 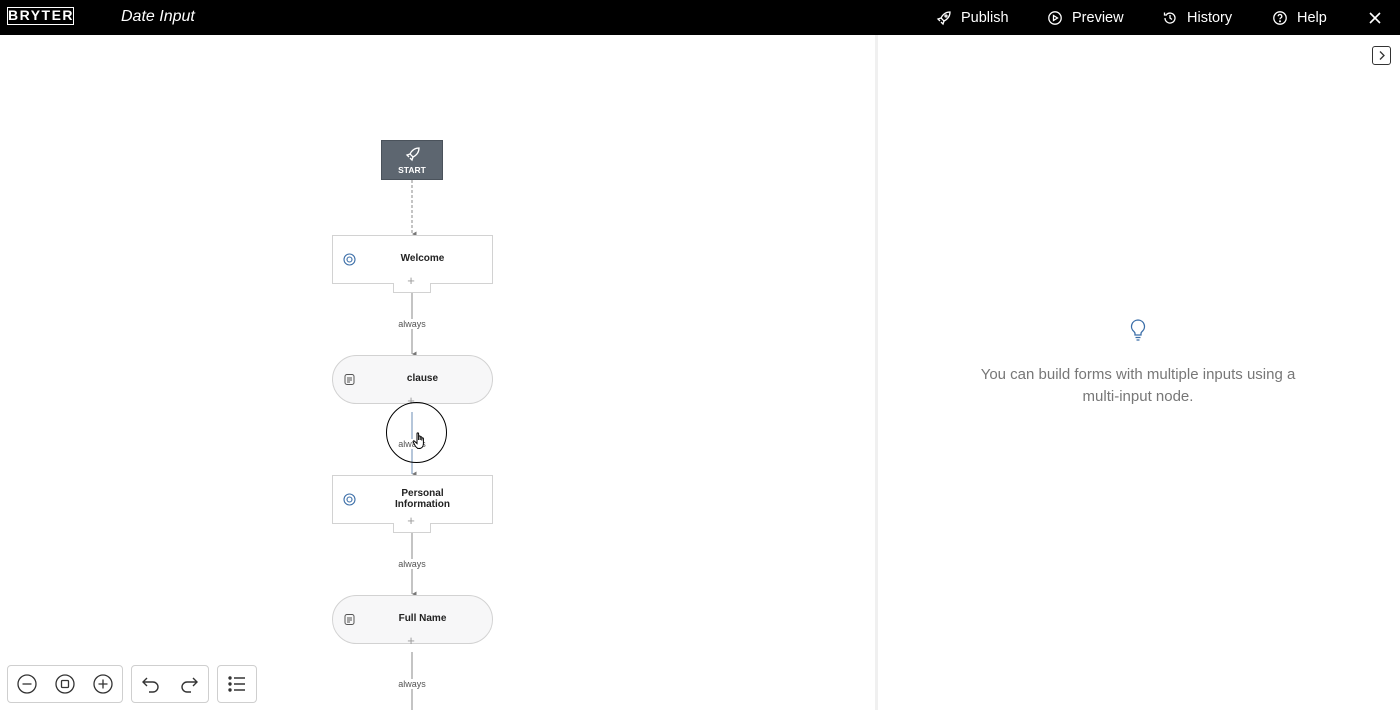 I want to click on help-button: Help, so click(x=1299, y=17).